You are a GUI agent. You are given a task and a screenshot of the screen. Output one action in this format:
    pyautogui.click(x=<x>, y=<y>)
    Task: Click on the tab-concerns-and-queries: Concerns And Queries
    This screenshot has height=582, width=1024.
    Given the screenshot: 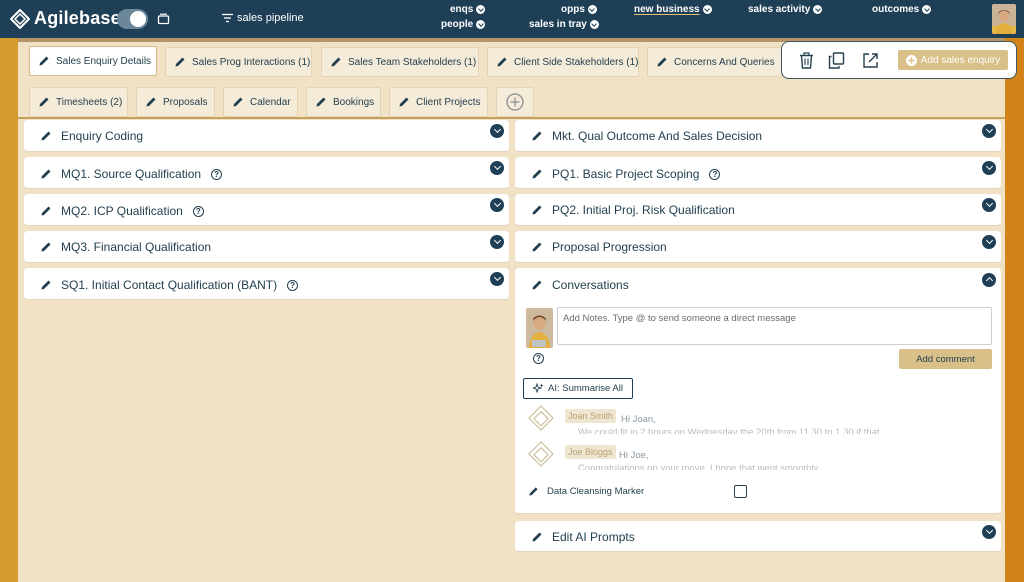 What is the action you would take?
    pyautogui.click(x=714, y=62)
    